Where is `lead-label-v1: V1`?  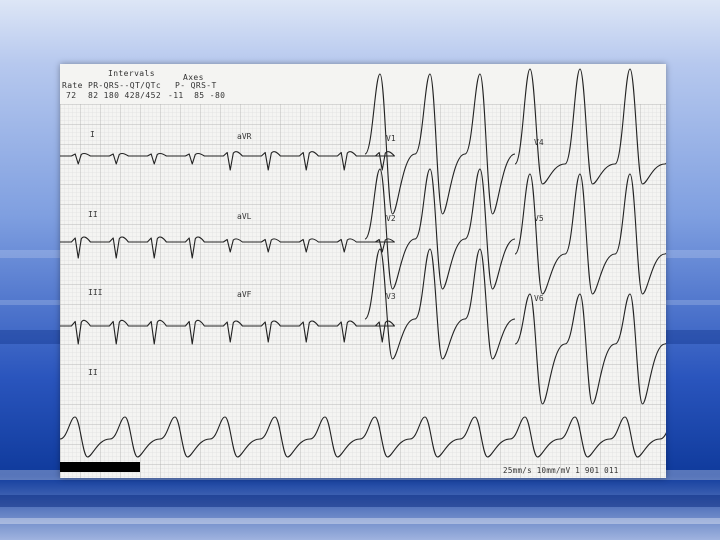 lead-label-v1: V1 is located at coordinates (391, 138).